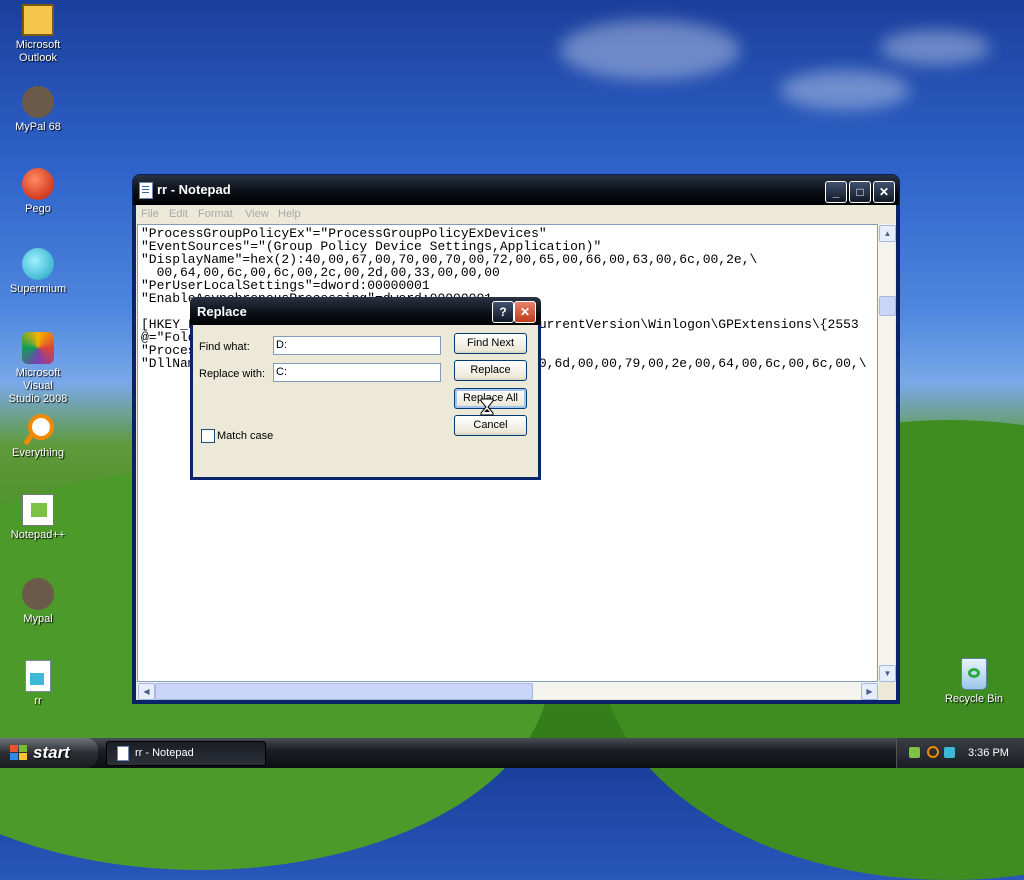 Image resolution: width=1024 pixels, height=880 pixels. I want to click on system-tray: 3:36 PM, so click(960, 753).